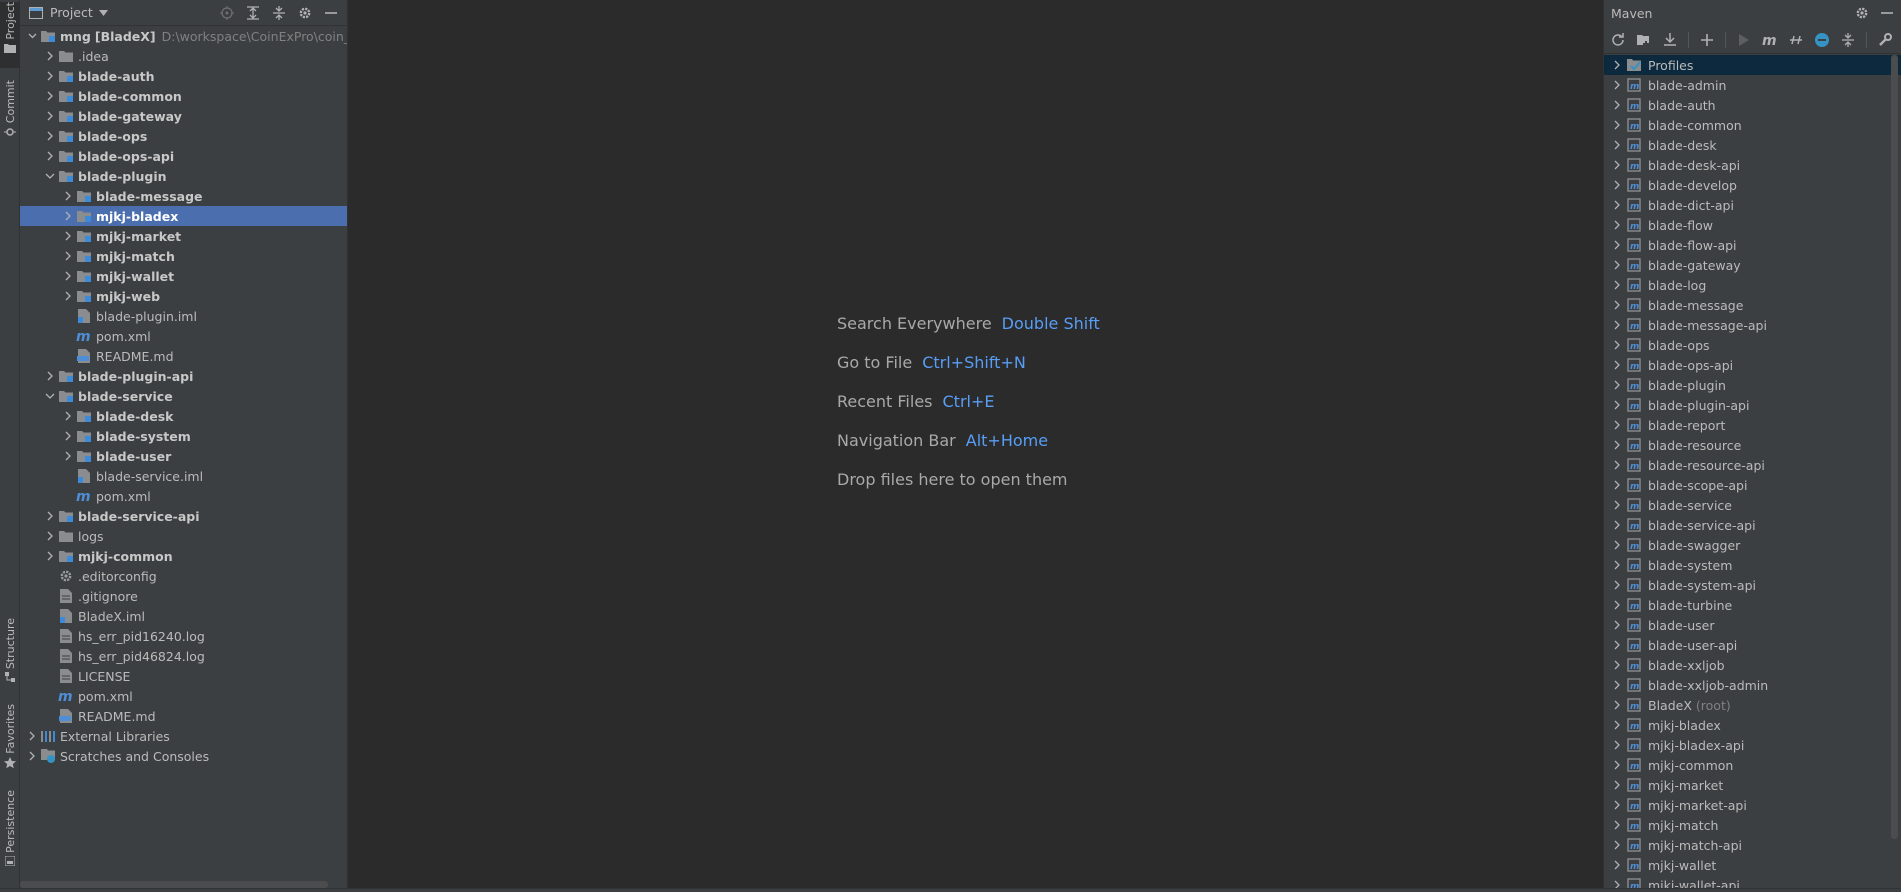  I want to click on tree-row: blade-ops, so click(183, 136).